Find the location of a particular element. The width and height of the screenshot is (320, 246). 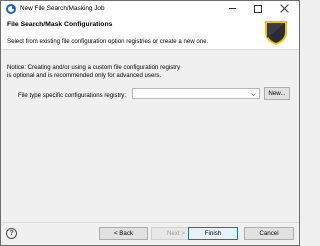

shield-icon is located at coordinates (276, 33).